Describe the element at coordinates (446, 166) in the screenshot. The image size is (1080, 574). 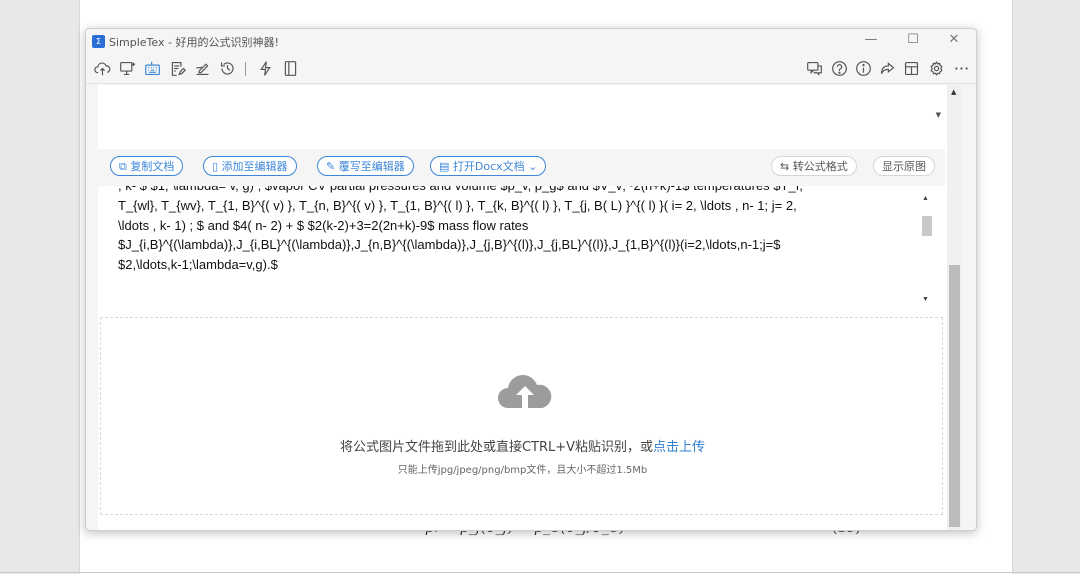
I see `docx-icon: ▤` at that location.